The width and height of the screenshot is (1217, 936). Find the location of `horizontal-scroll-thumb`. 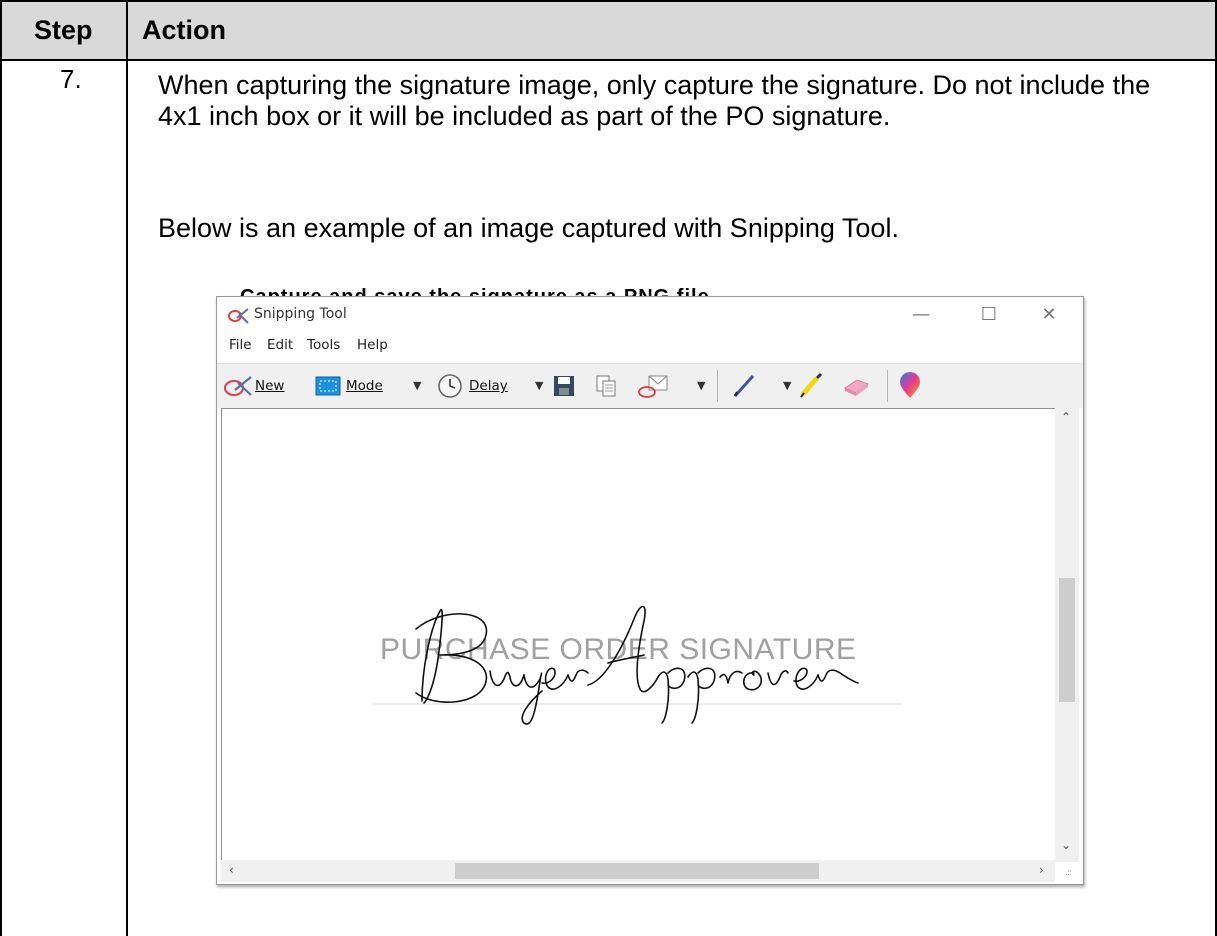

horizontal-scroll-thumb is located at coordinates (637, 871).